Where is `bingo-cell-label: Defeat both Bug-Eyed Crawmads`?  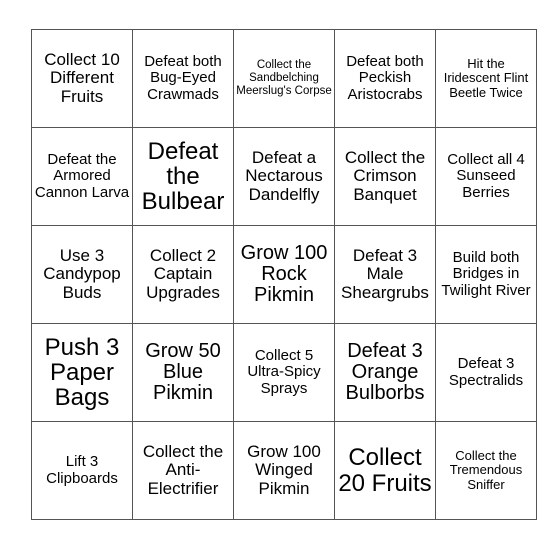
bingo-cell-label: Defeat both Bug-Eyed Crawmads is located at coordinates (183, 77).